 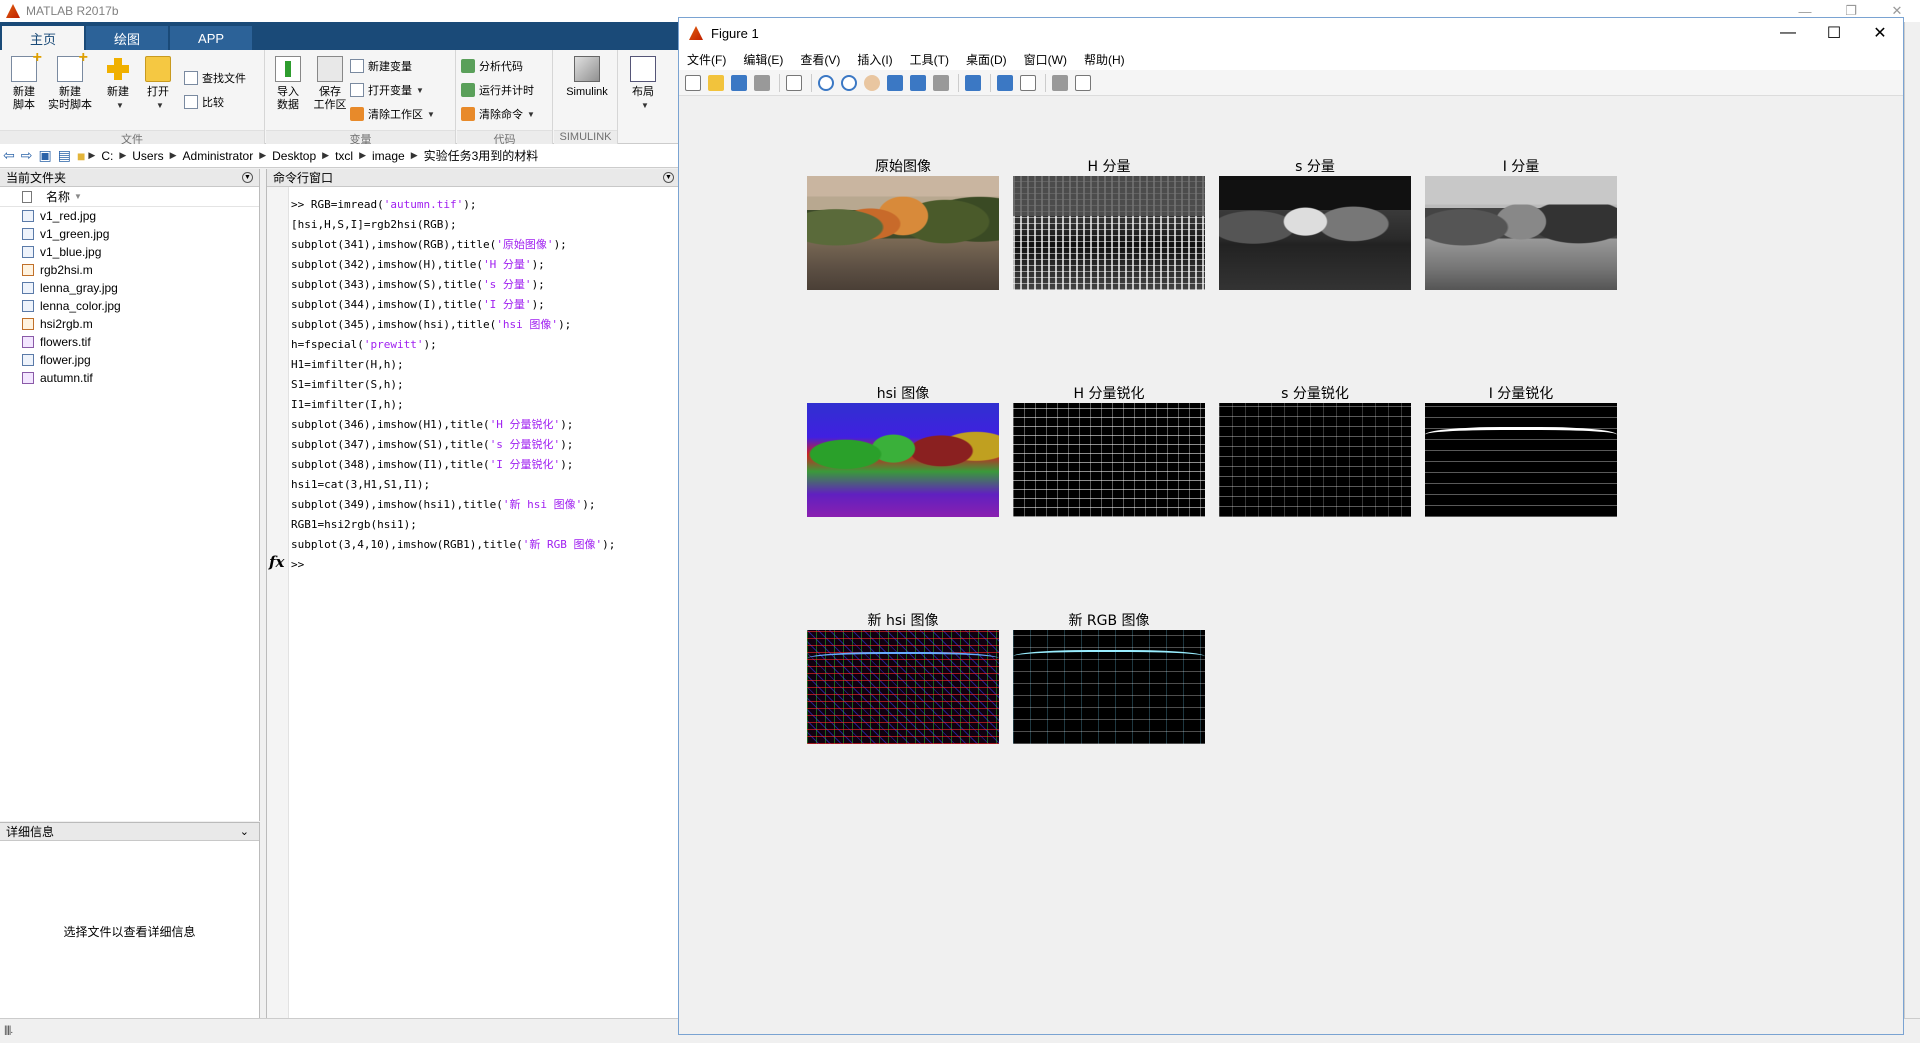 What do you see at coordinates (129, 270) in the screenshot?
I see `file-list-item: rgb2hsi.m` at bounding box center [129, 270].